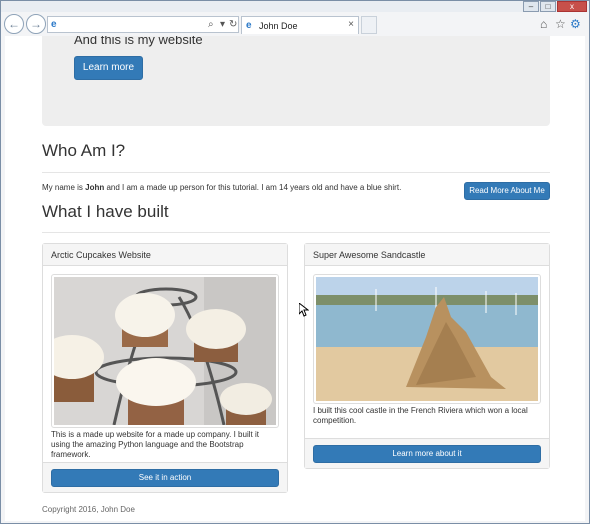 Image resolution: width=590 pixels, height=524 pixels. What do you see at coordinates (222, 25) in the screenshot?
I see `chevron-down-icon: ▾` at bounding box center [222, 25].